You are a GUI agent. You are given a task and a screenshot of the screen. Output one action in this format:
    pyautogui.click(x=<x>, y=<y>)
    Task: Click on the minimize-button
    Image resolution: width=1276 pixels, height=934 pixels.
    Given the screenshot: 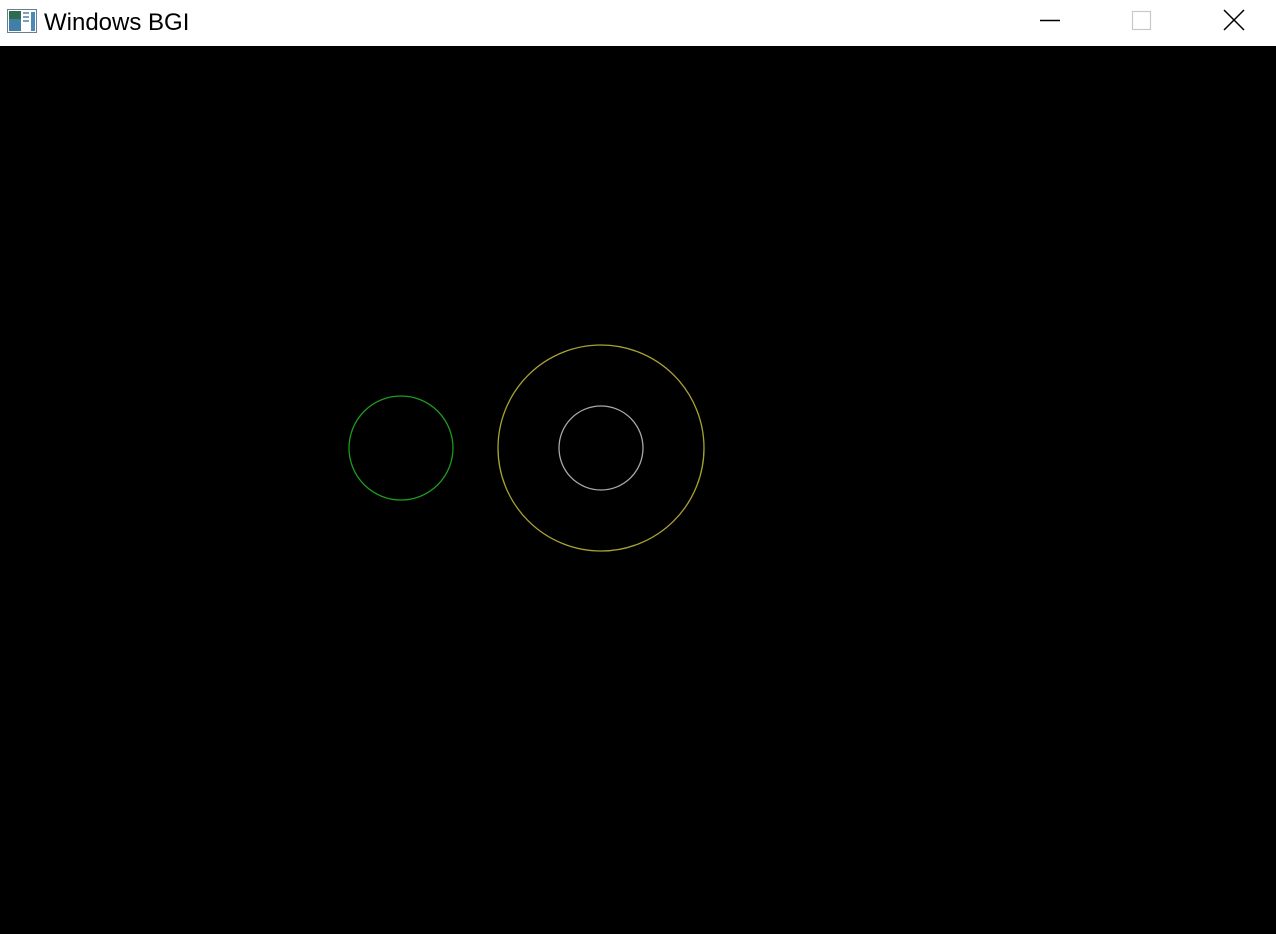 What is the action you would take?
    pyautogui.click(x=1050, y=23)
    